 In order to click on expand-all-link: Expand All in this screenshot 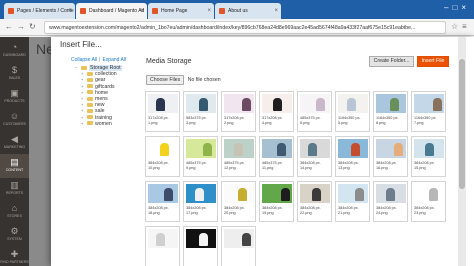, I will do `click(114, 60)`.